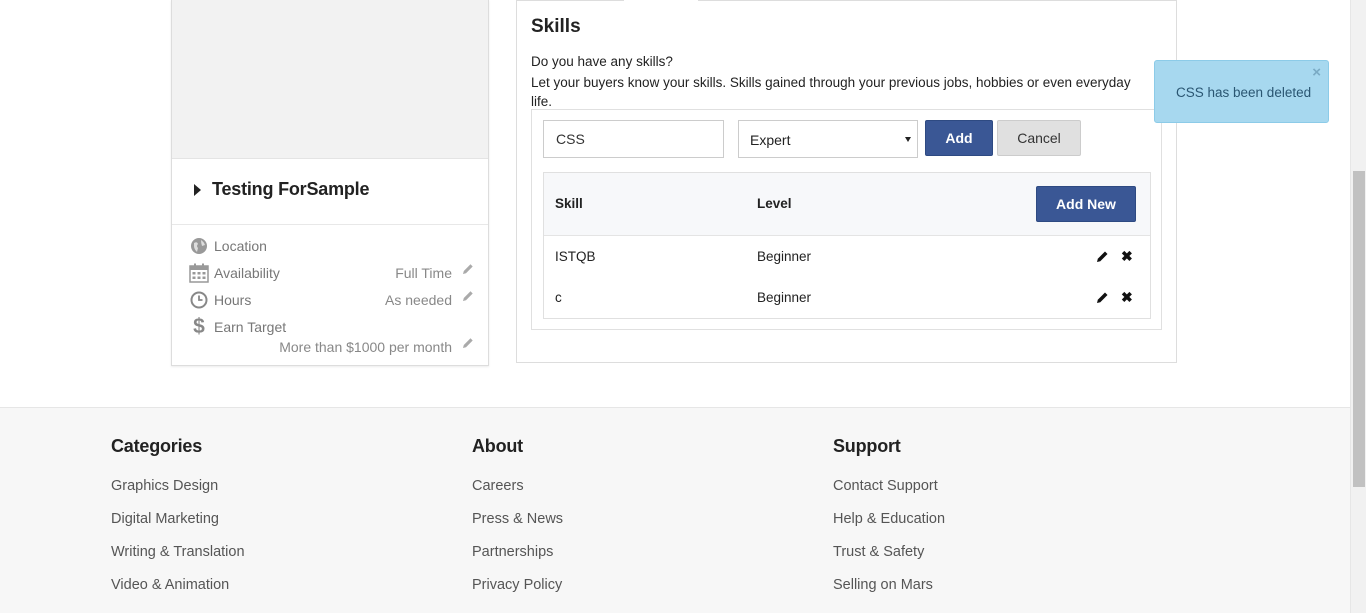  I want to click on add-skill-button: Add, so click(959, 138).